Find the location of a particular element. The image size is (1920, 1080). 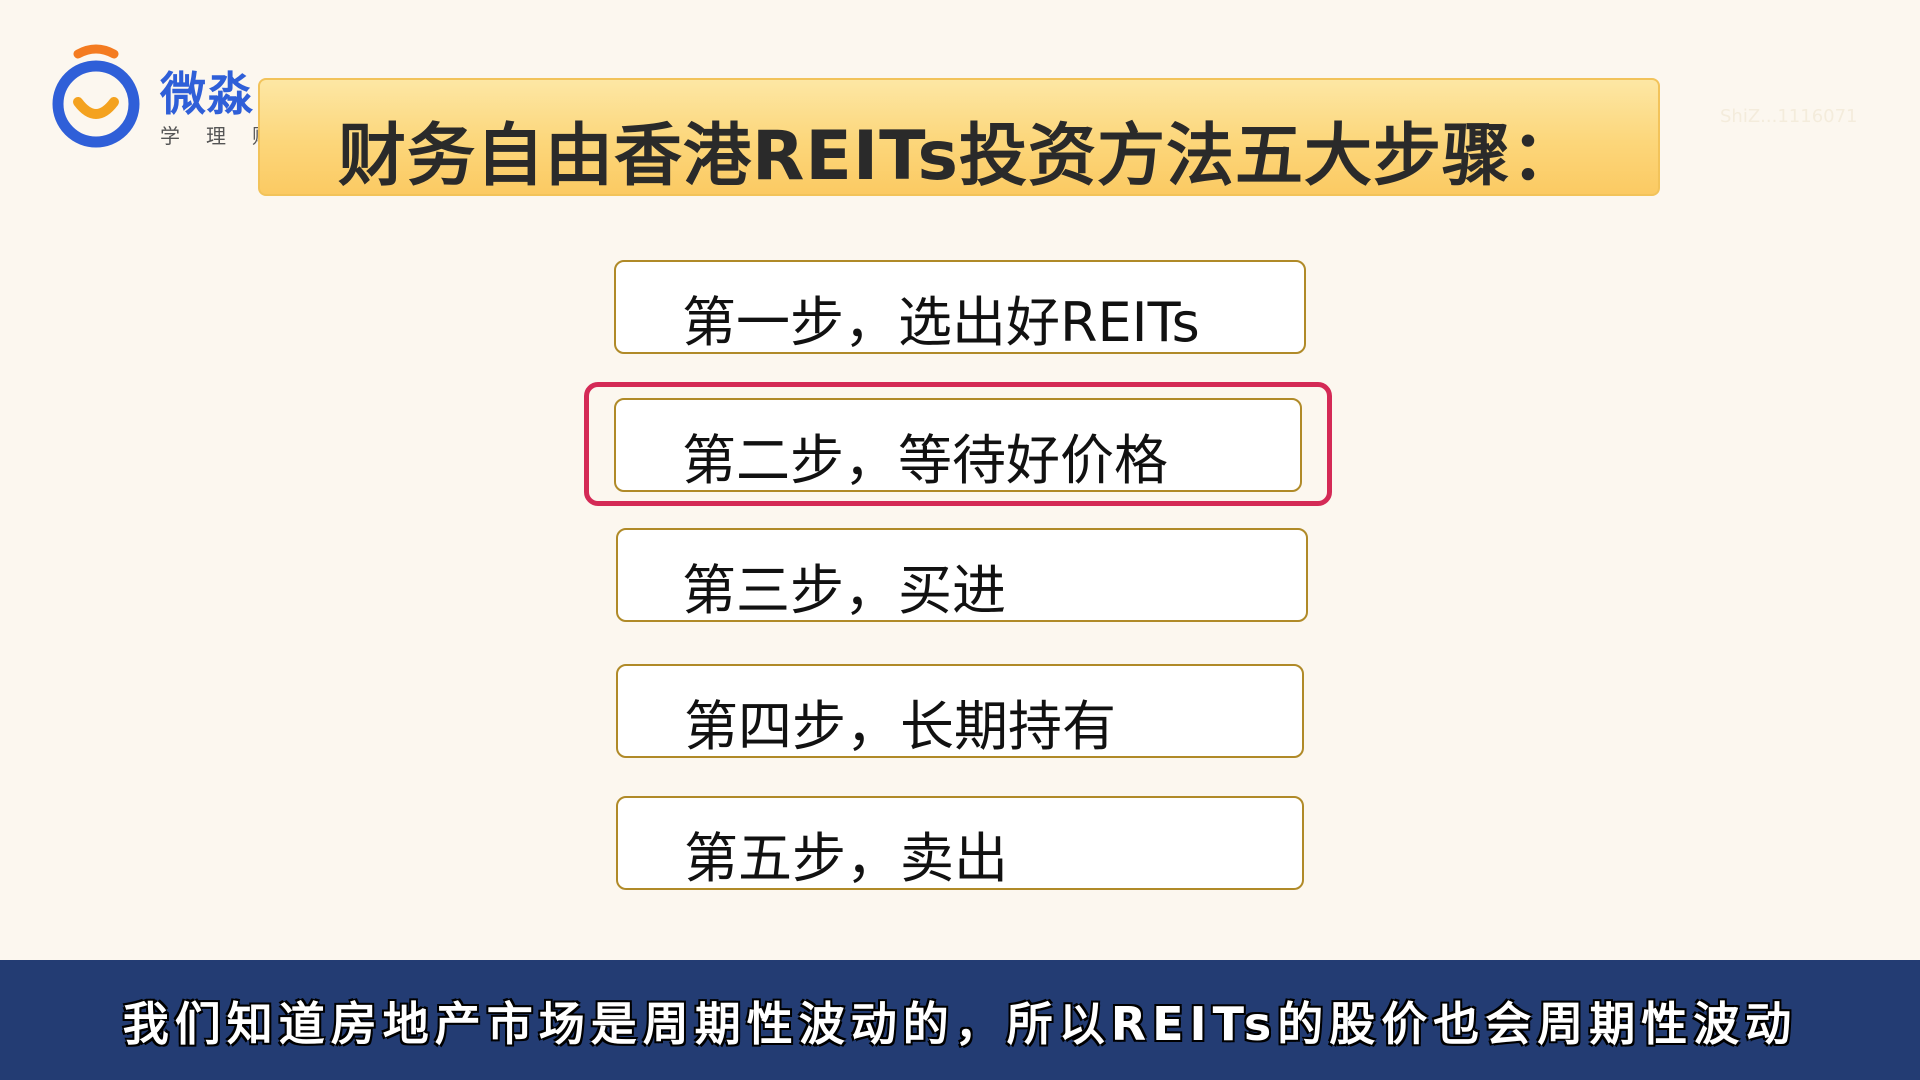

step-3-box: 第三步，买进 is located at coordinates (962, 575).